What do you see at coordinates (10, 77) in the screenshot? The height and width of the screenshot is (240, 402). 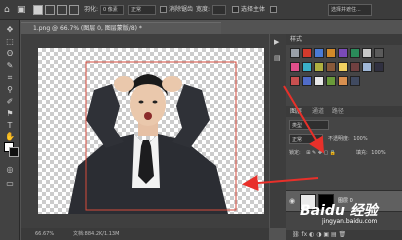 I see `crop-tool-icon: ⌗` at bounding box center [10, 77].